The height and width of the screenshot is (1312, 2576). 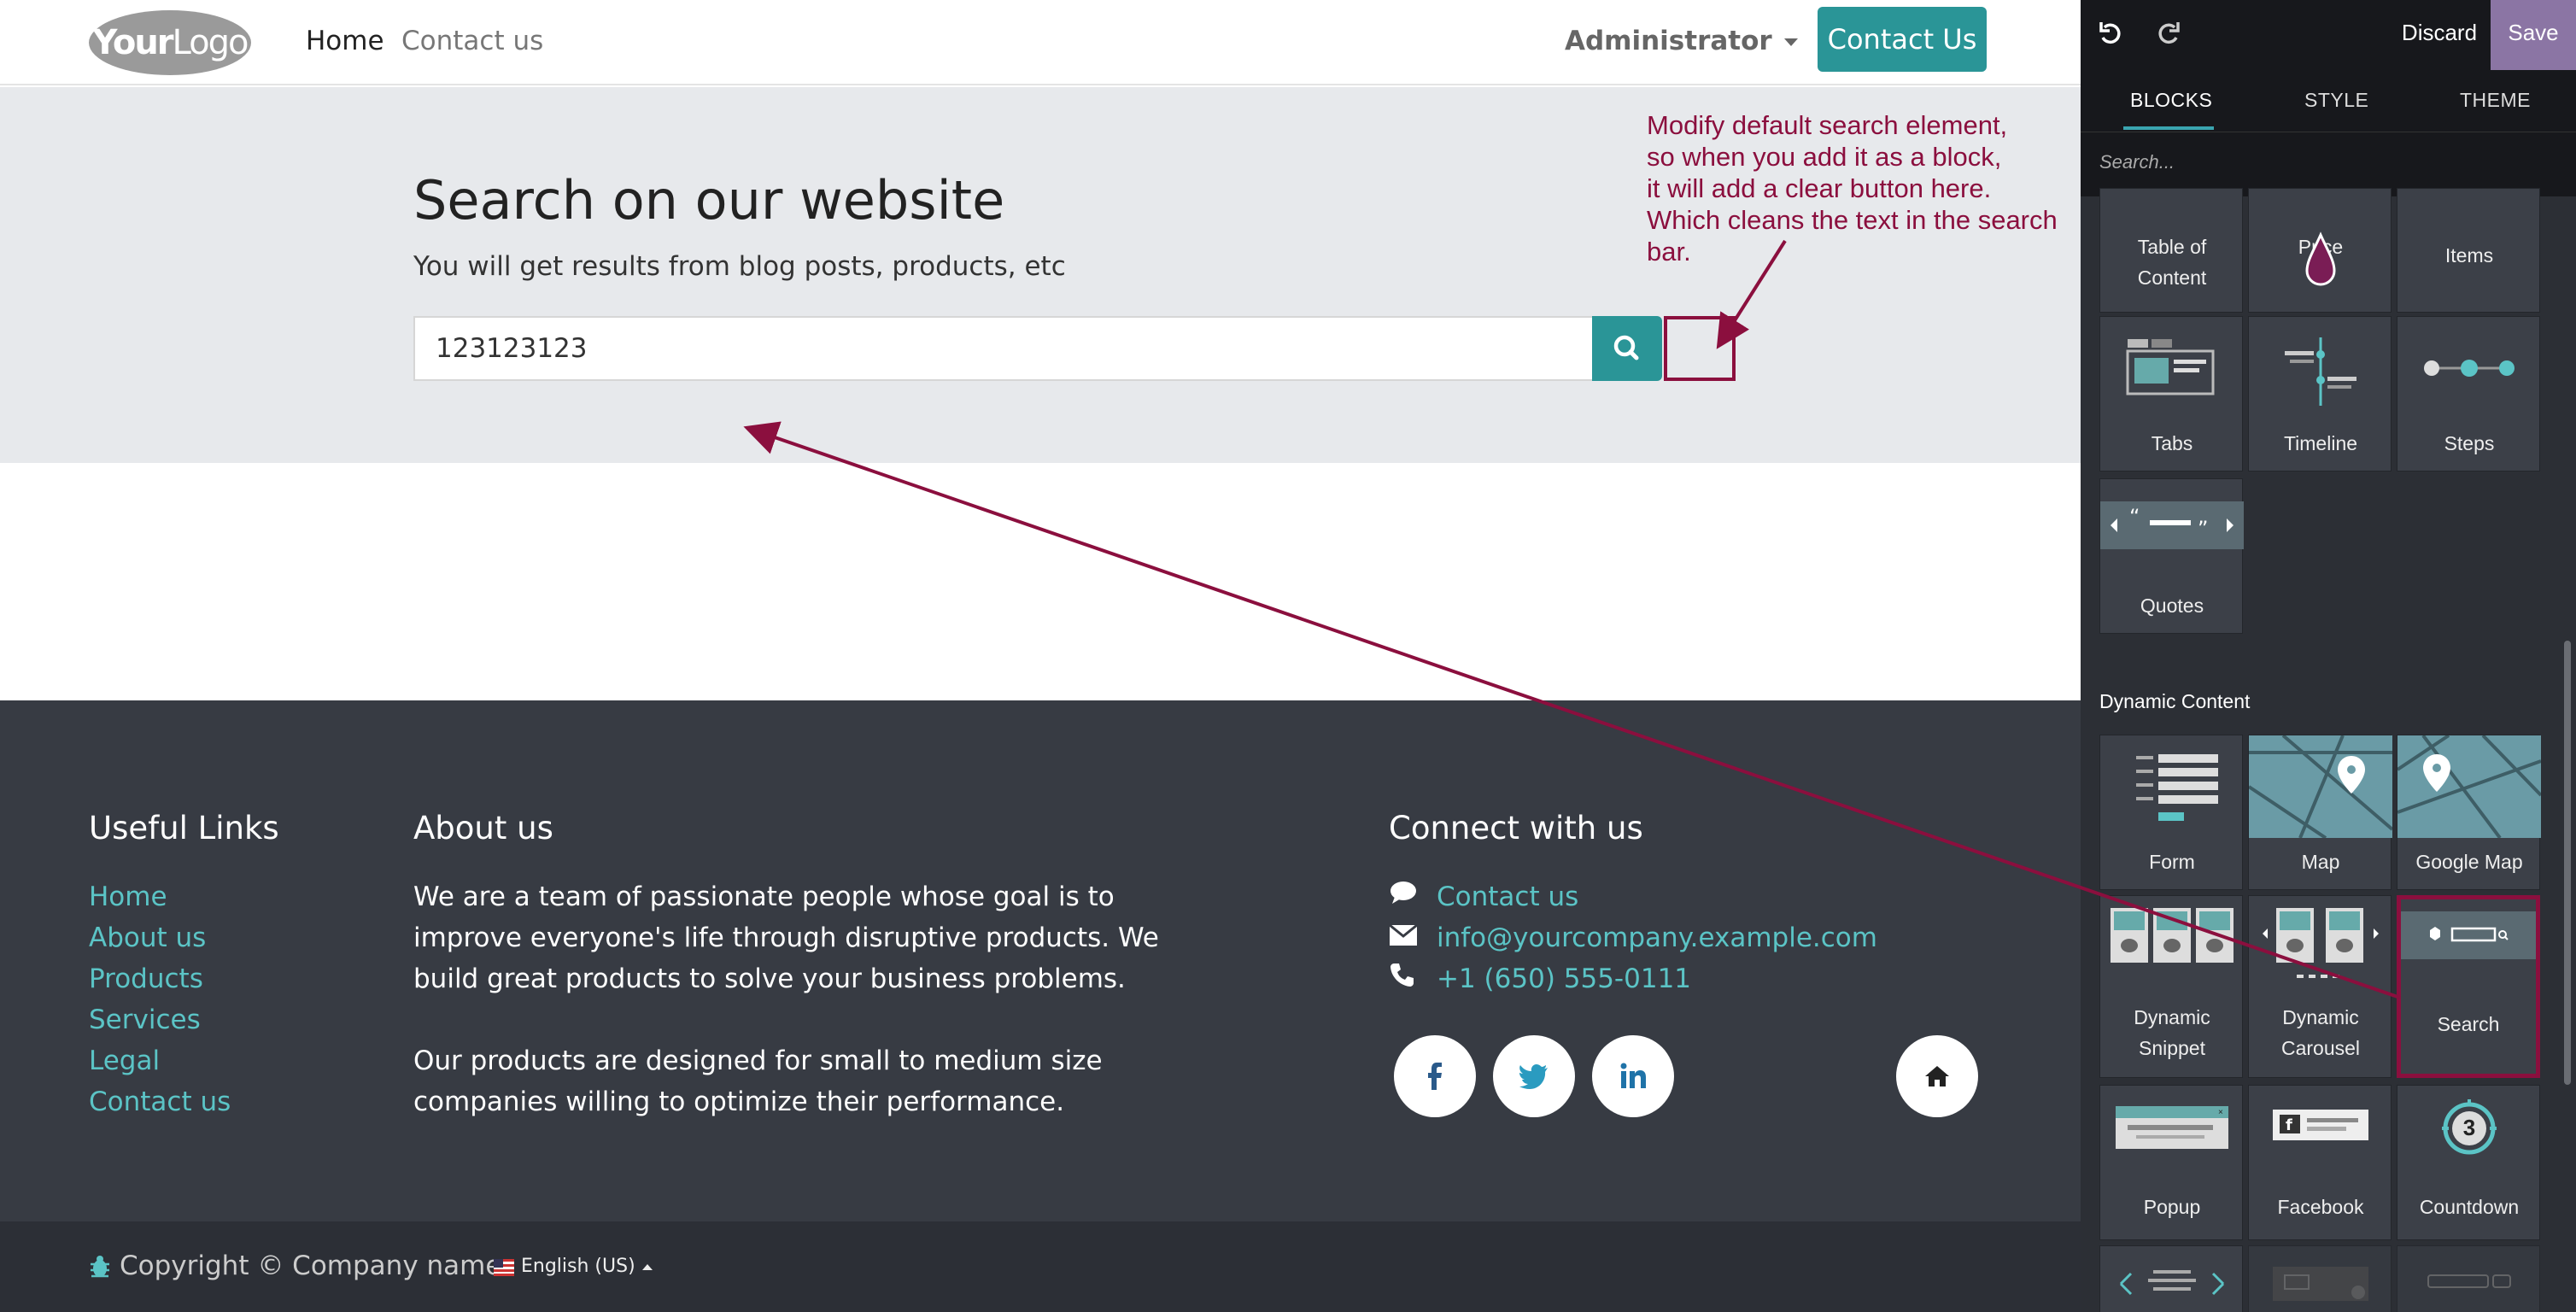 What do you see at coordinates (2468, 250) in the screenshot?
I see `block-items: Items` at bounding box center [2468, 250].